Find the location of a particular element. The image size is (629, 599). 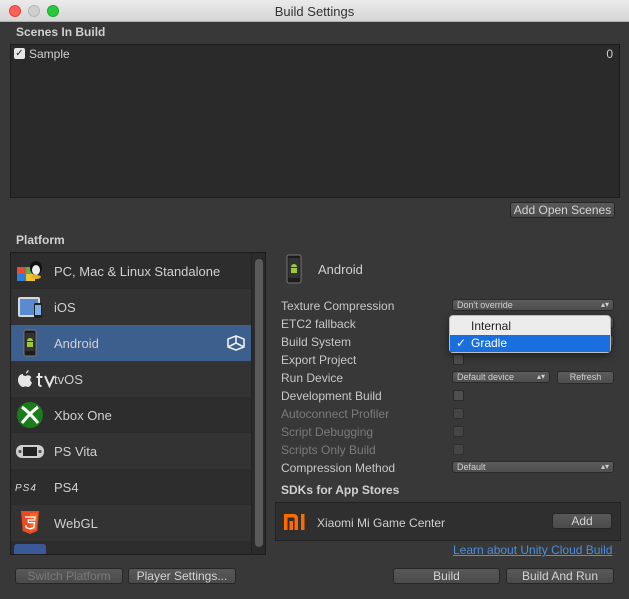

ios-icon is located at coordinates (30, 307).